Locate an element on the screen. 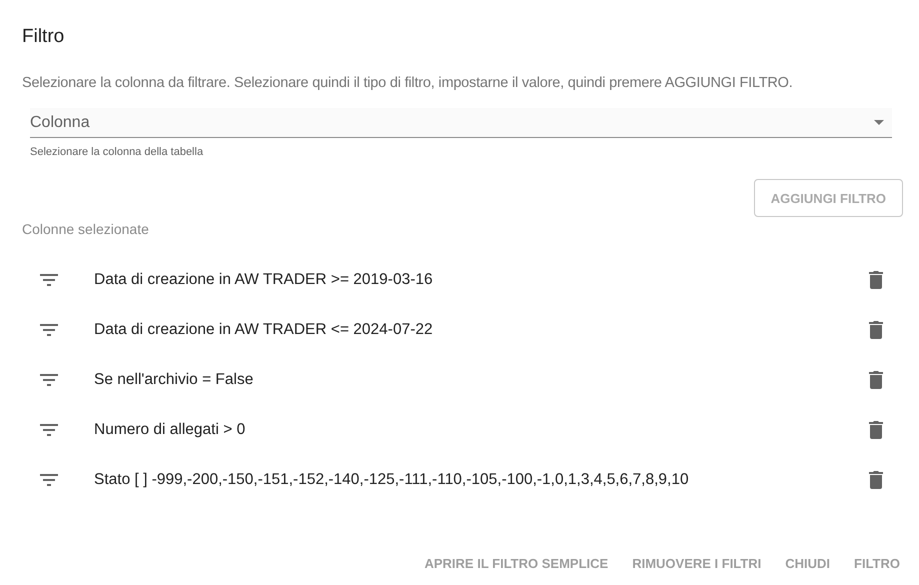 The image size is (919, 585). filter-text: Data di creazione in AW TRADER >= 2019-03-16 is located at coordinates (264, 280).